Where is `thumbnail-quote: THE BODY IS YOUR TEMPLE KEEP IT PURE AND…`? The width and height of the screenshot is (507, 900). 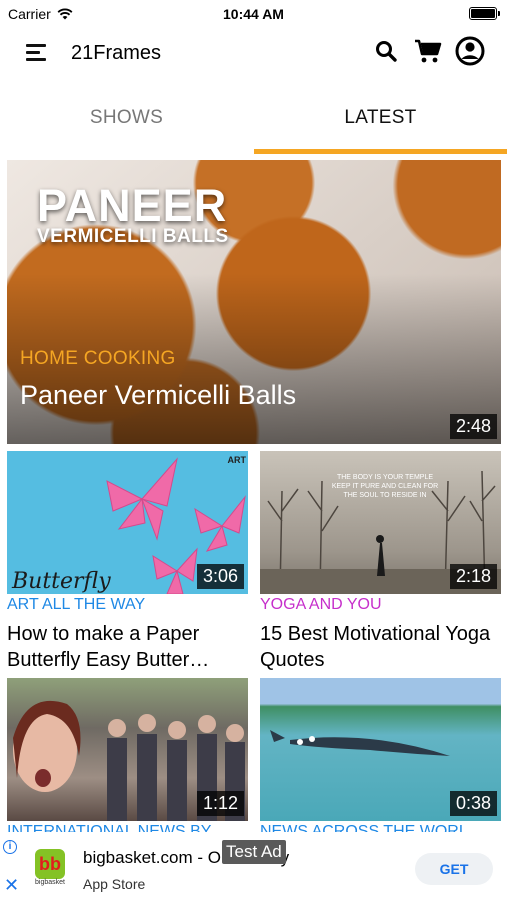 thumbnail-quote: THE BODY IS YOUR TEMPLE KEEP IT PURE AND… is located at coordinates (385, 486).